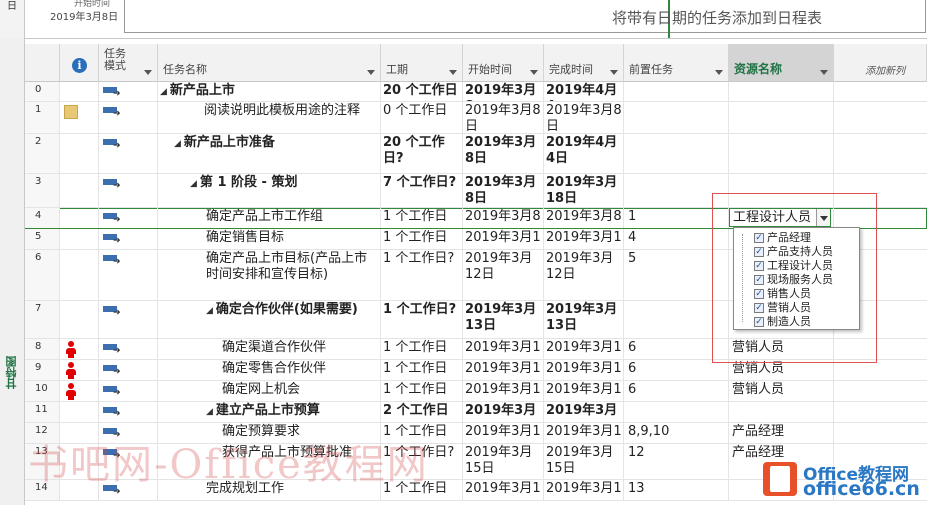 The width and height of the screenshot is (927, 505). What do you see at coordinates (584, 63) in the screenshot?
I see `header-finish: 完成时间` at bounding box center [584, 63].